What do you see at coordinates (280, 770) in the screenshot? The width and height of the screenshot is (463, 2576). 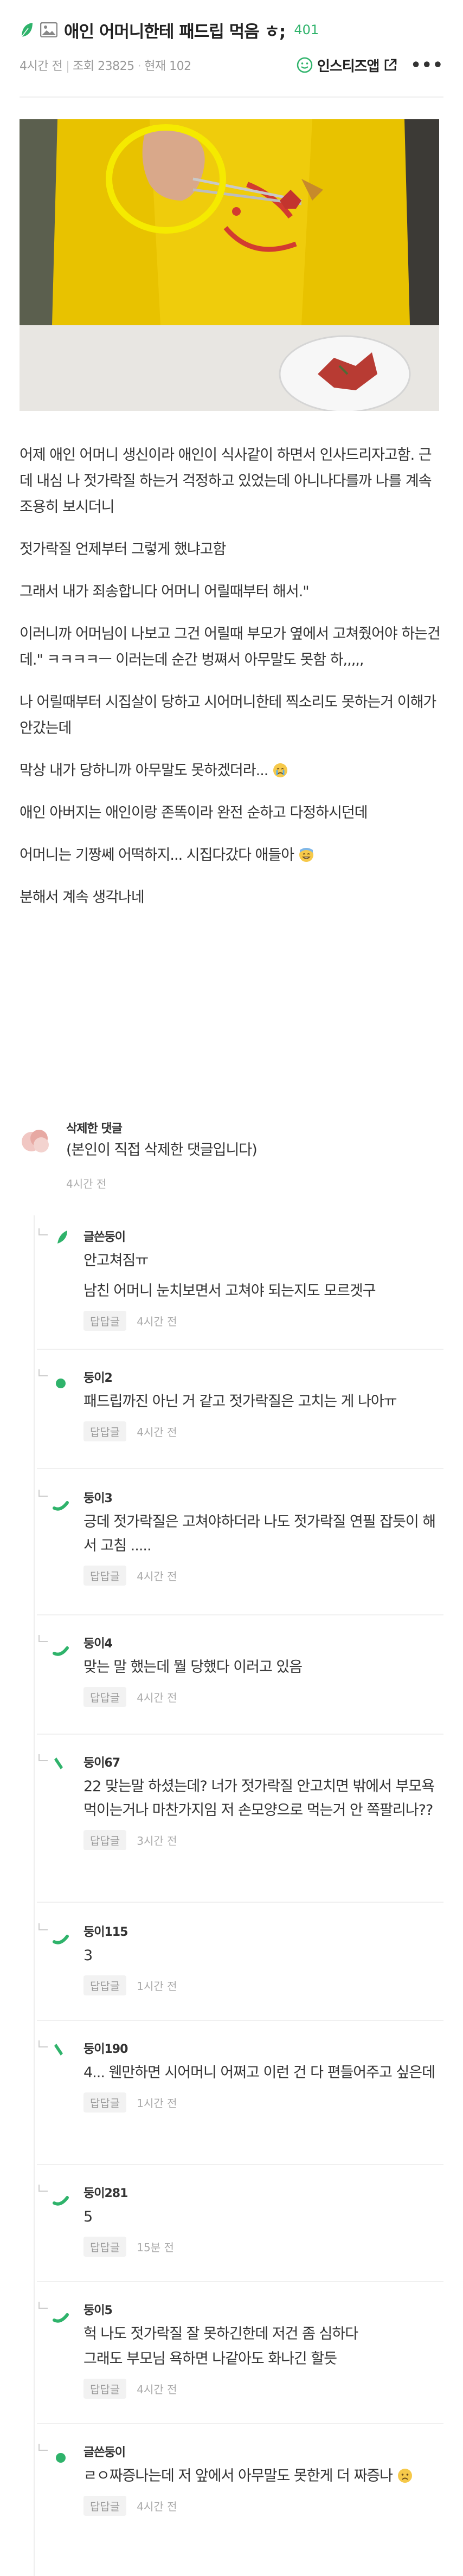 I see `crying-emoji-icon` at bounding box center [280, 770].